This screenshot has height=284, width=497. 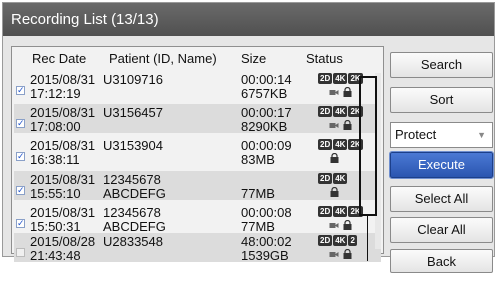 I want to click on duration: 00:00:14, so click(x=266, y=79).